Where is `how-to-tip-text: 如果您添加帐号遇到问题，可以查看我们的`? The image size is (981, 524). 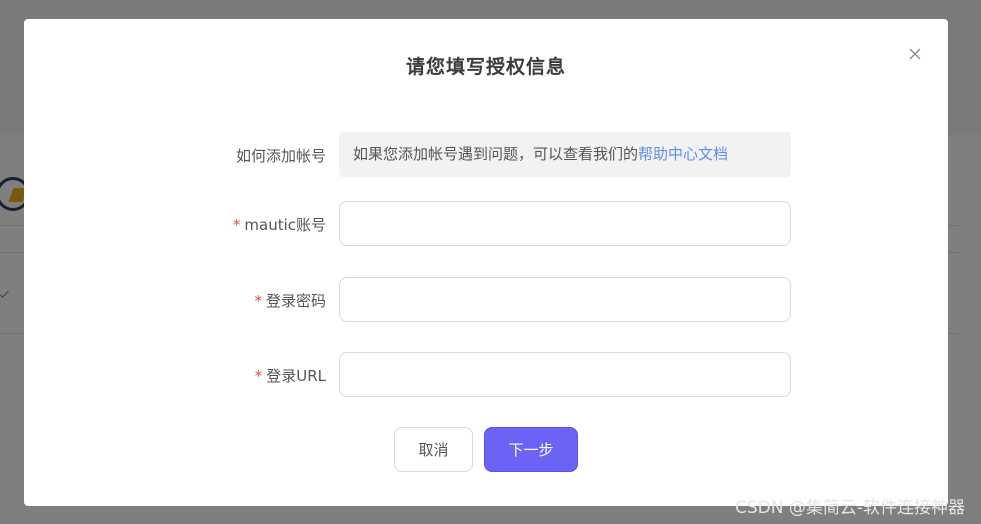 how-to-tip-text: 如果您添加帐号遇到问题，可以查看我们的 is located at coordinates (496, 154).